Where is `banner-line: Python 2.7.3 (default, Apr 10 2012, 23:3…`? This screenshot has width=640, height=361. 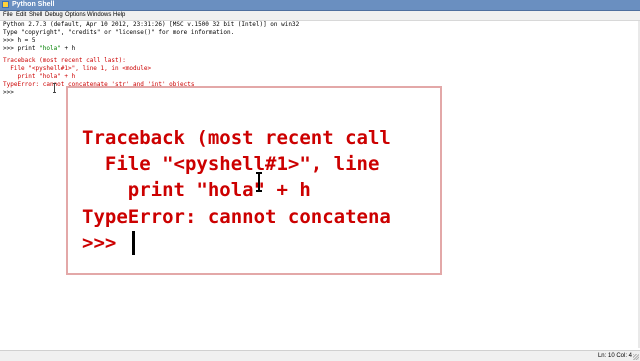
banner-line: Python 2.7.3 (default, Apr 10 2012, 23:3… is located at coordinates (151, 24).